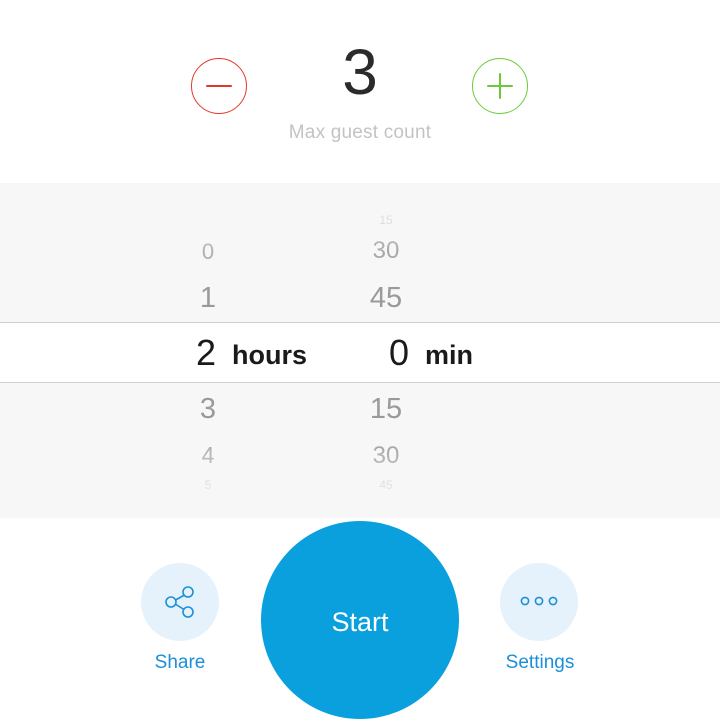 This screenshot has height=720, width=720. I want to click on minutes-selected-value: 0, so click(399, 353).